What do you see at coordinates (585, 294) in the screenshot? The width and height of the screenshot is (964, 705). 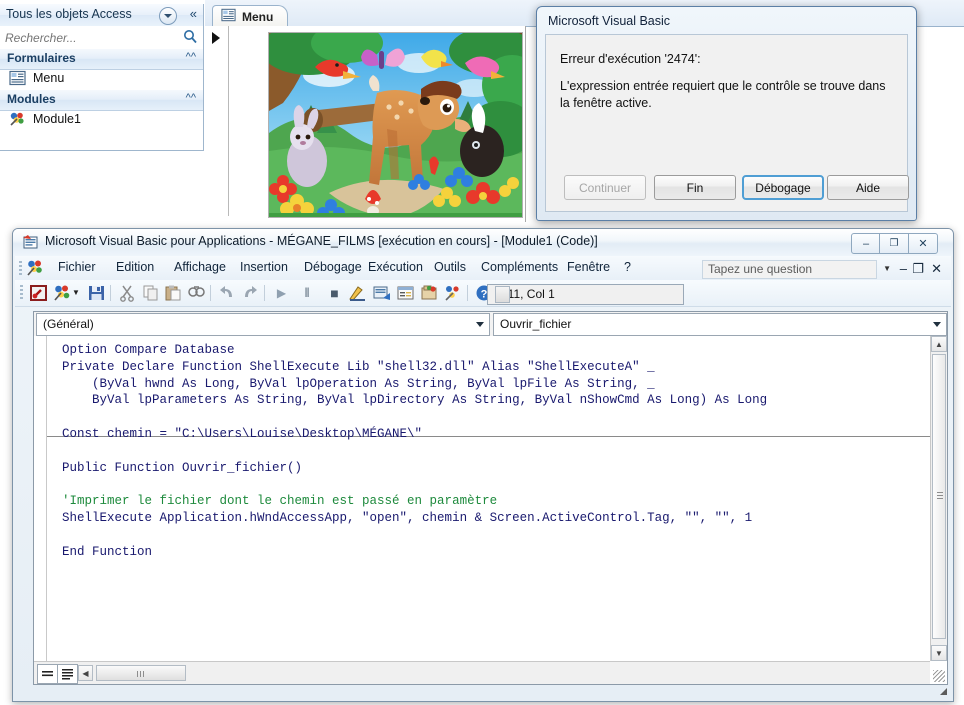 I see `cursor-position-box: Li 11, Col 1` at bounding box center [585, 294].